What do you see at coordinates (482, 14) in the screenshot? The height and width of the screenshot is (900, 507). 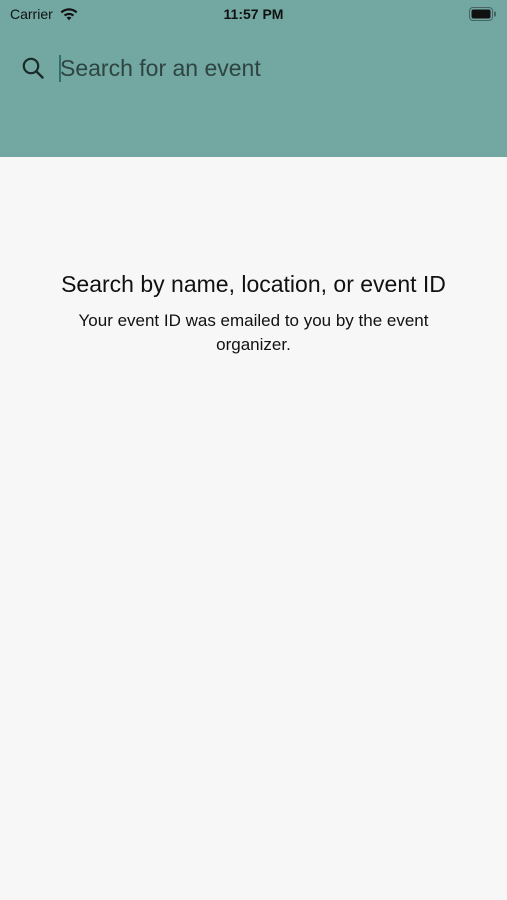 I see `battery-icon` at bounding box center [482, 14].